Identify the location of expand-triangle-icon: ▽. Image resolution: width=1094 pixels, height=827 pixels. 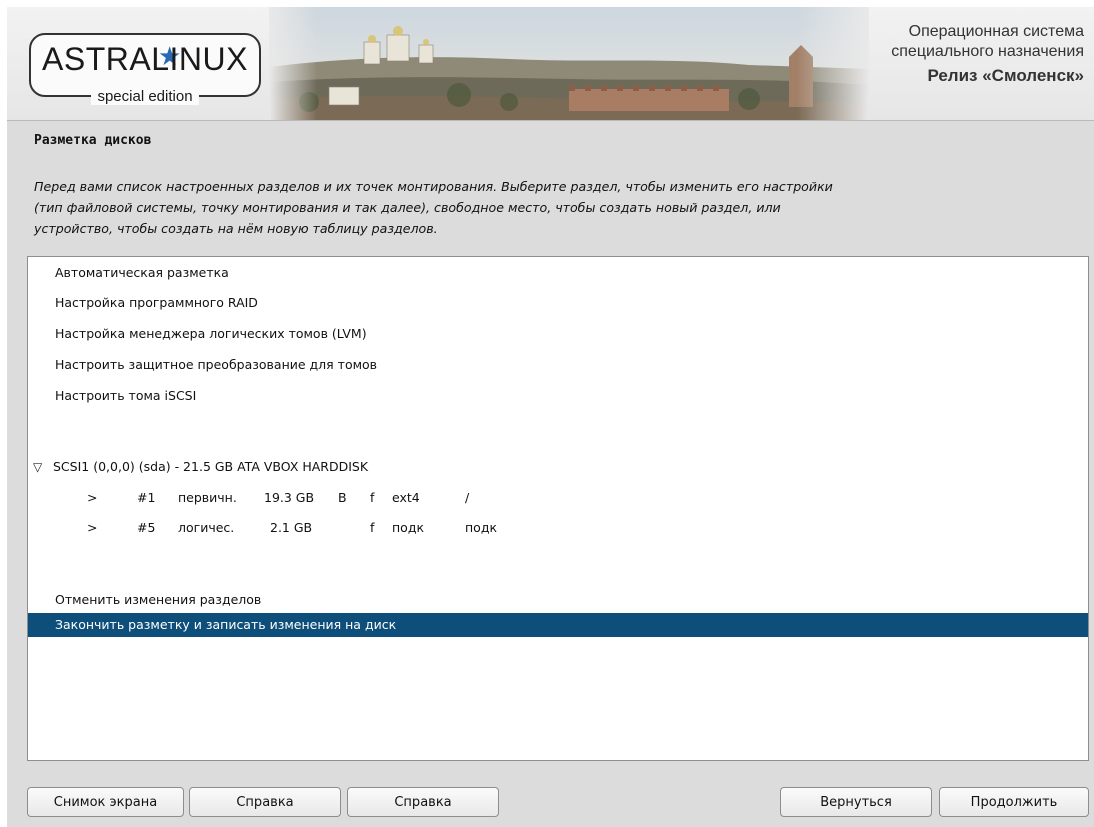
(37, 467).